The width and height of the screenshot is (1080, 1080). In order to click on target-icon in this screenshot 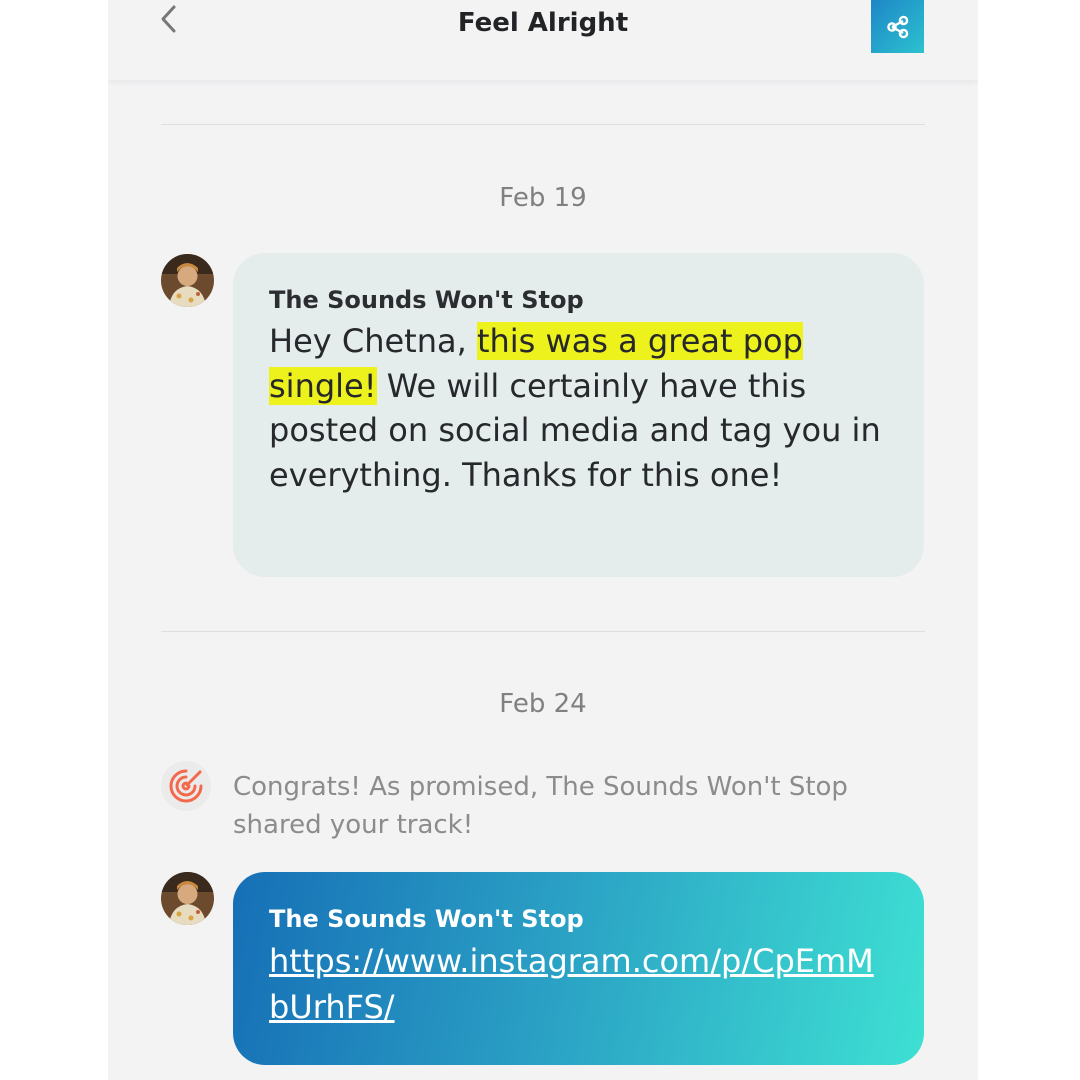, I will do `click(186, 786)`.